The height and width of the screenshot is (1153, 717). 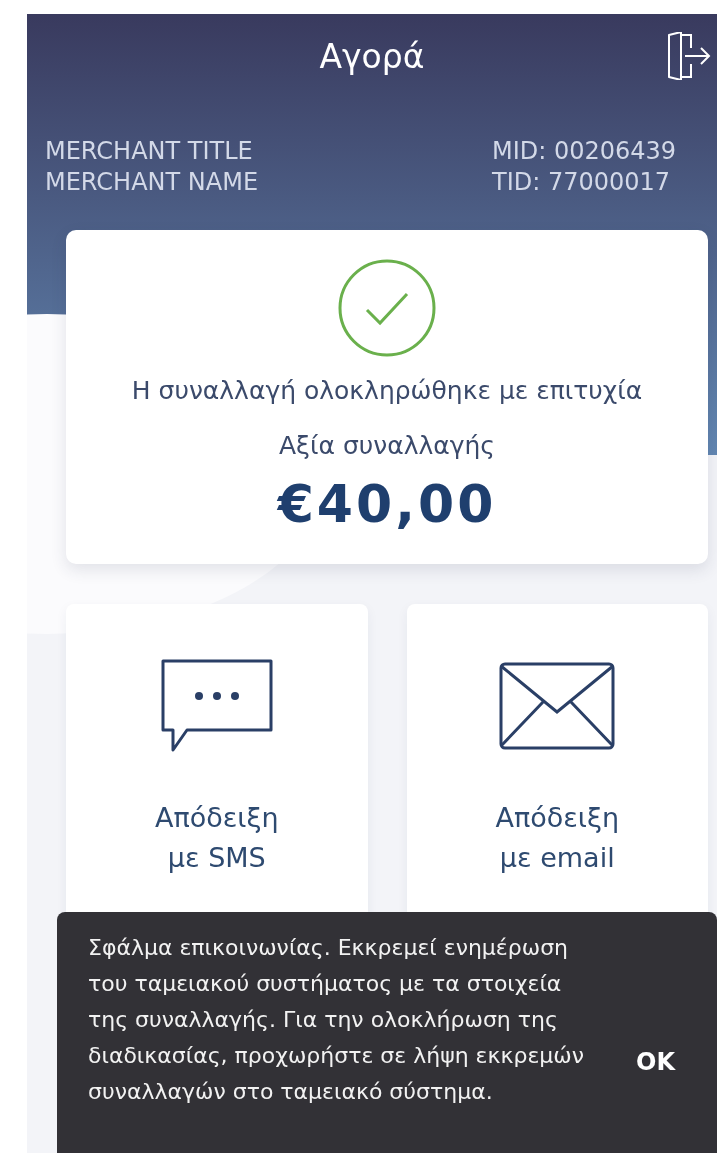 I want to click on ok-button: OK, so click(x=655, y=1062).